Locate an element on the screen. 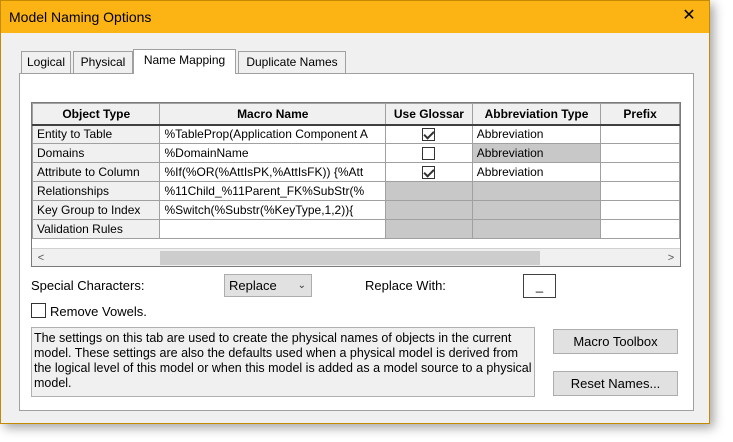 The height and width of the screenshot is (442, 733). tab-duplicate-names: Duplicate Names is located at coordinates (292, 62).